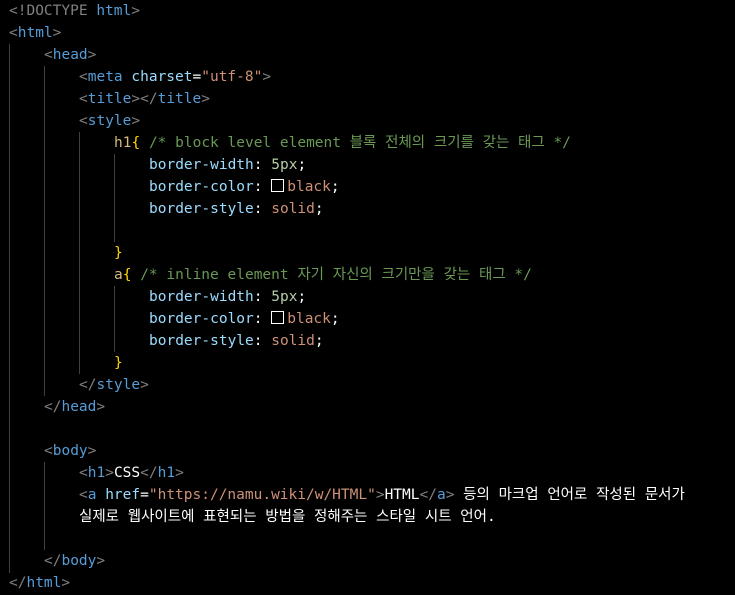 The height and width of the screenshot is (595, 735). Describe the element at coordinates (309, 187) in the screenshot. I see `value-color: black` at that location.